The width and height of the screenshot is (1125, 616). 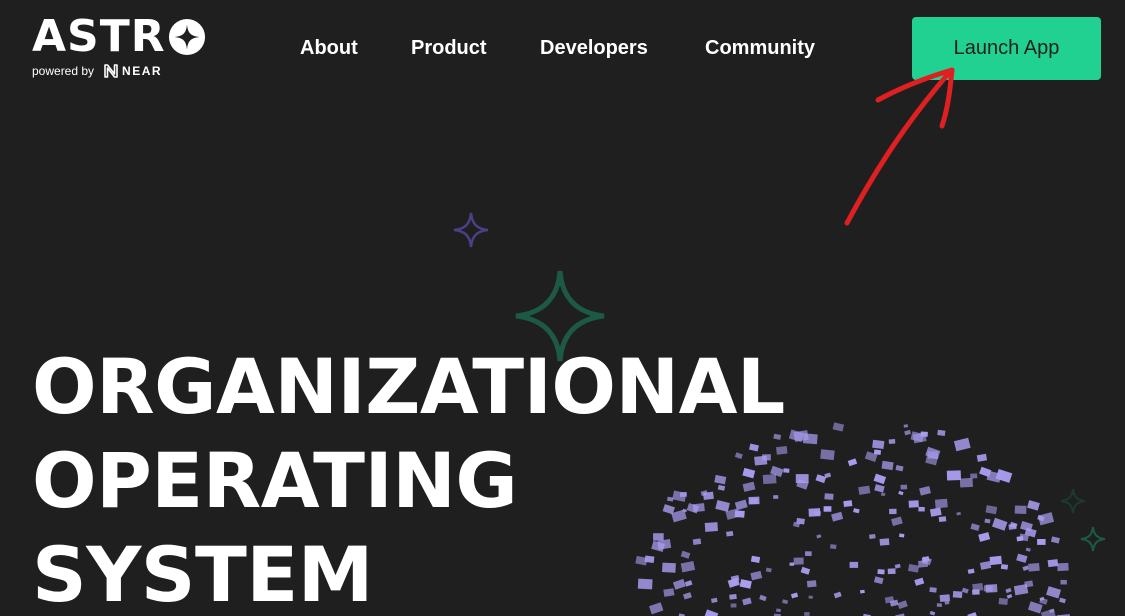 What do you see at coordinates (99, 36) in the screenshot?
I see `logo-text: ASTR` at bounding box center [99, 36].